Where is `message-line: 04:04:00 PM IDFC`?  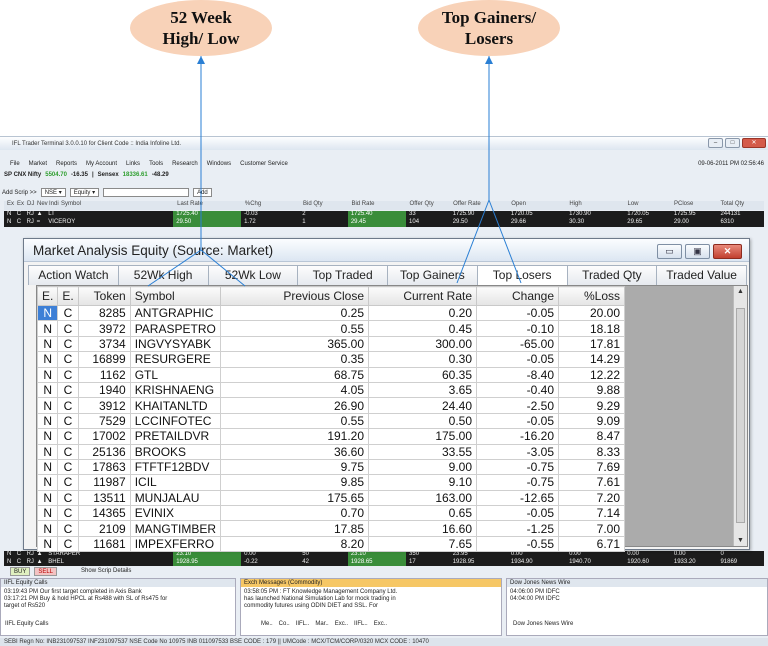 message-line: 04:04:00 PM IDFC is located at coordinates (535, 599).